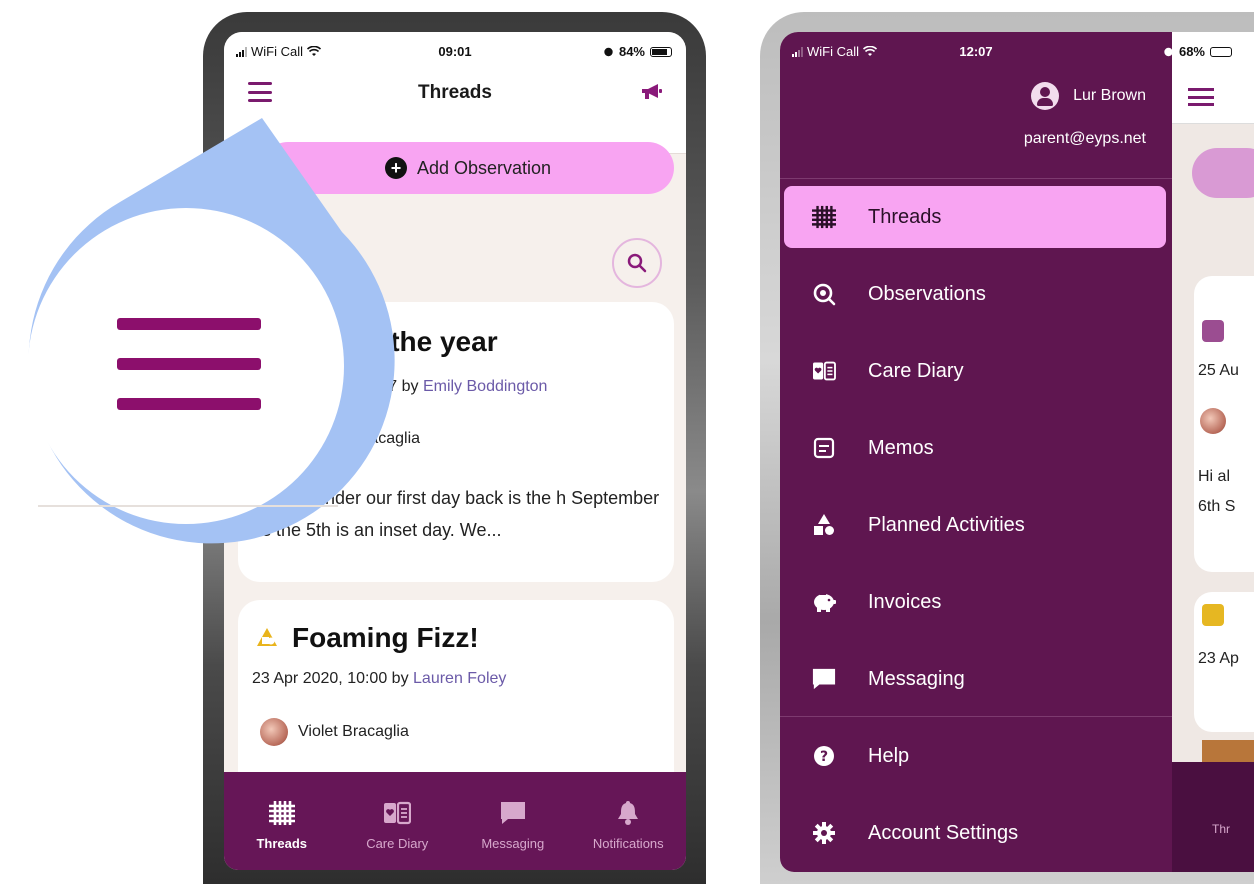  Describe the element at coordinates (916, 370) in the screenshot. I see `menu-item-label: Care Diary` at that location.